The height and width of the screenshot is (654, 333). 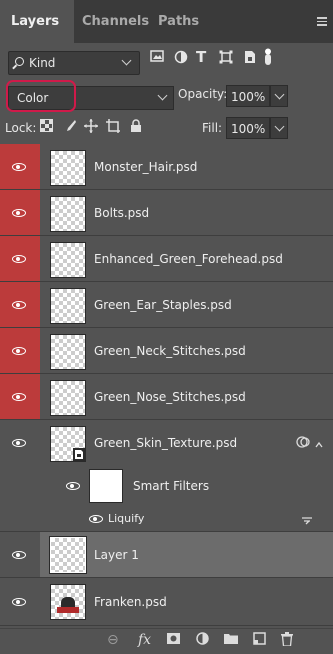 What do you see at coordinates (79, 454) in the screenshot?
I see `smart-object-badge-icon` at bounding box center [79, 454].